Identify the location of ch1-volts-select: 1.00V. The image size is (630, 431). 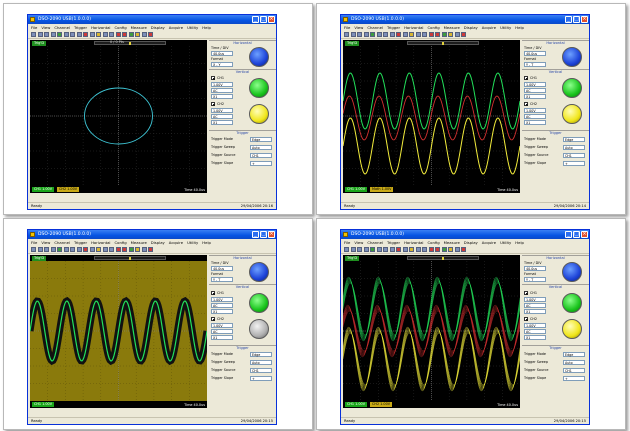
(222, 84).